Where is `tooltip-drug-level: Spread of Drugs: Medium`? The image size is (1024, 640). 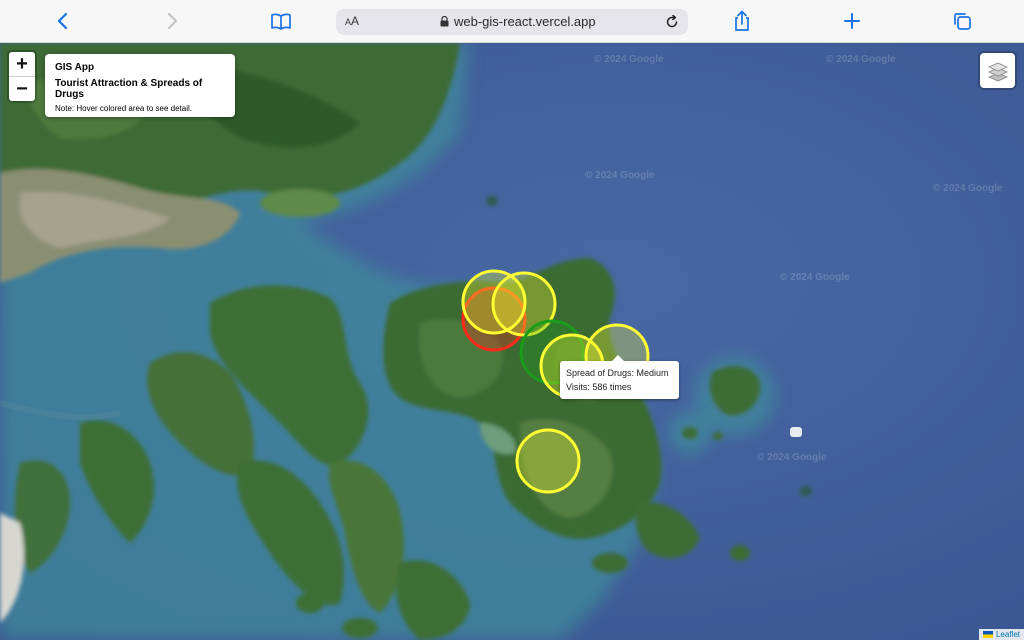 tooltip-drug-level: Spread of Drugs: Medium is located at coordinates (617, 373).